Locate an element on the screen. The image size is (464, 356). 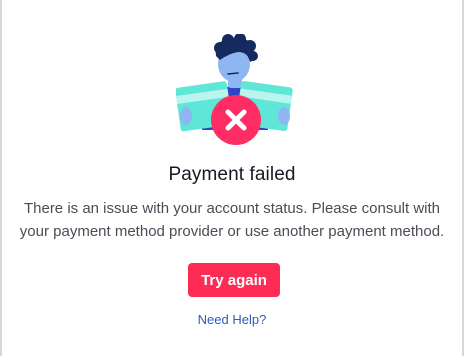
try-again-button: Try again is located at coordinates (234, 280).